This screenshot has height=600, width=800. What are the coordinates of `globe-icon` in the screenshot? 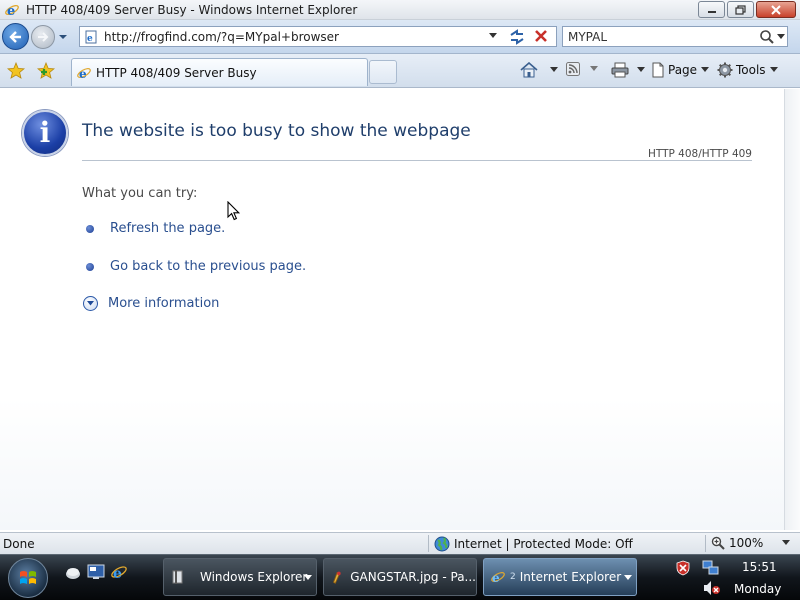 It's located at (442, 544).